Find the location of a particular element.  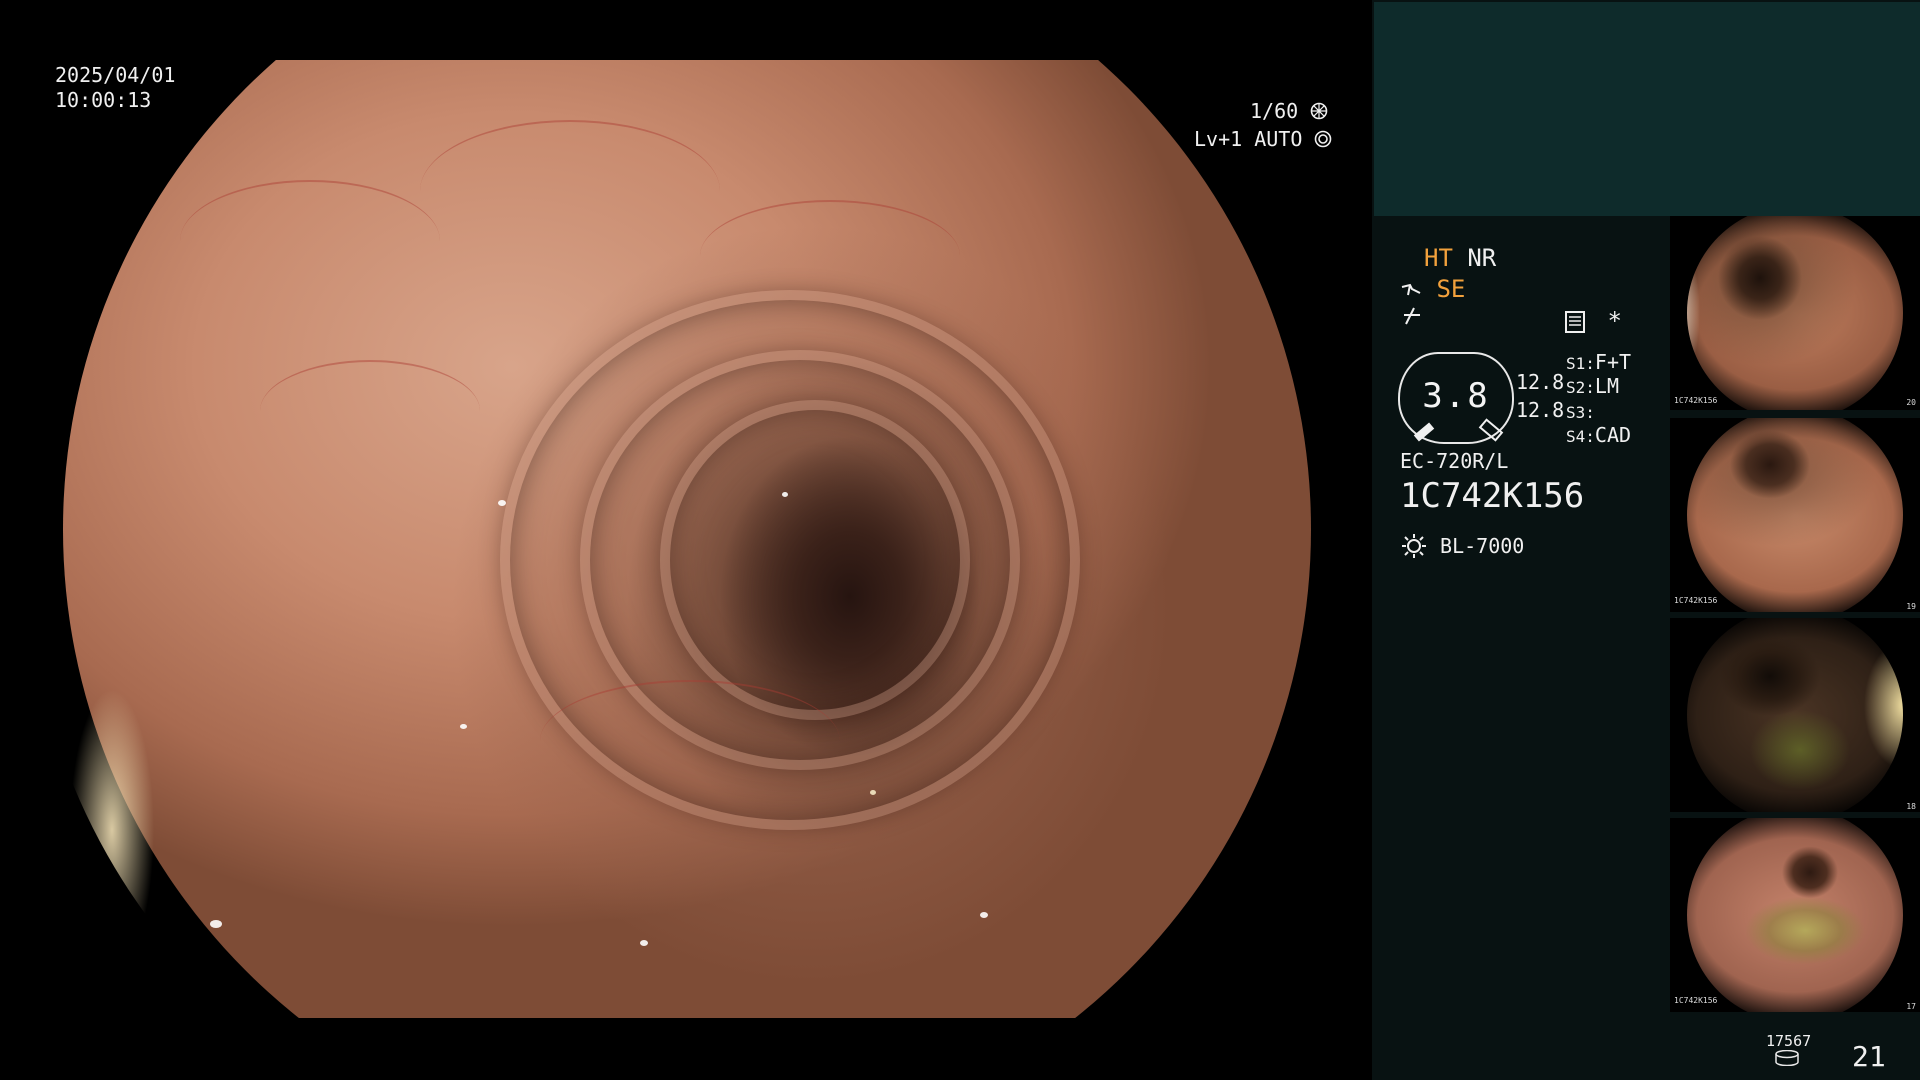

light-source-row: BL-7000 is located at coordinates (1462, 546).